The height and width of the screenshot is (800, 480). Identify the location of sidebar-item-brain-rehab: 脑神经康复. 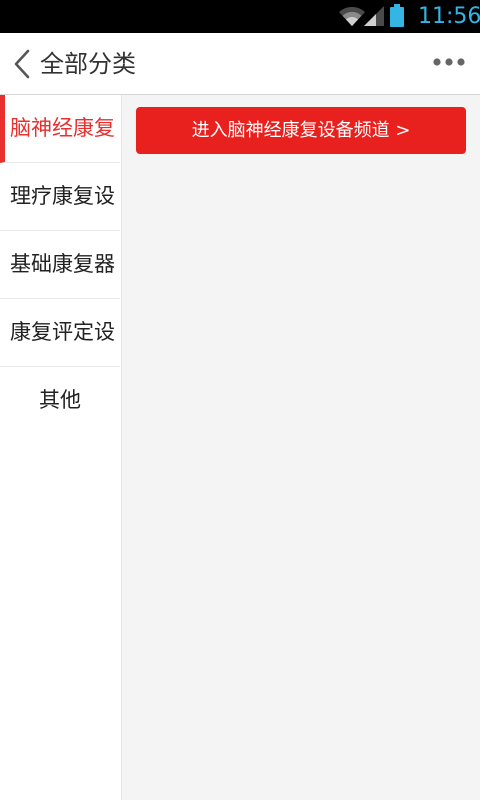
(60, 129).